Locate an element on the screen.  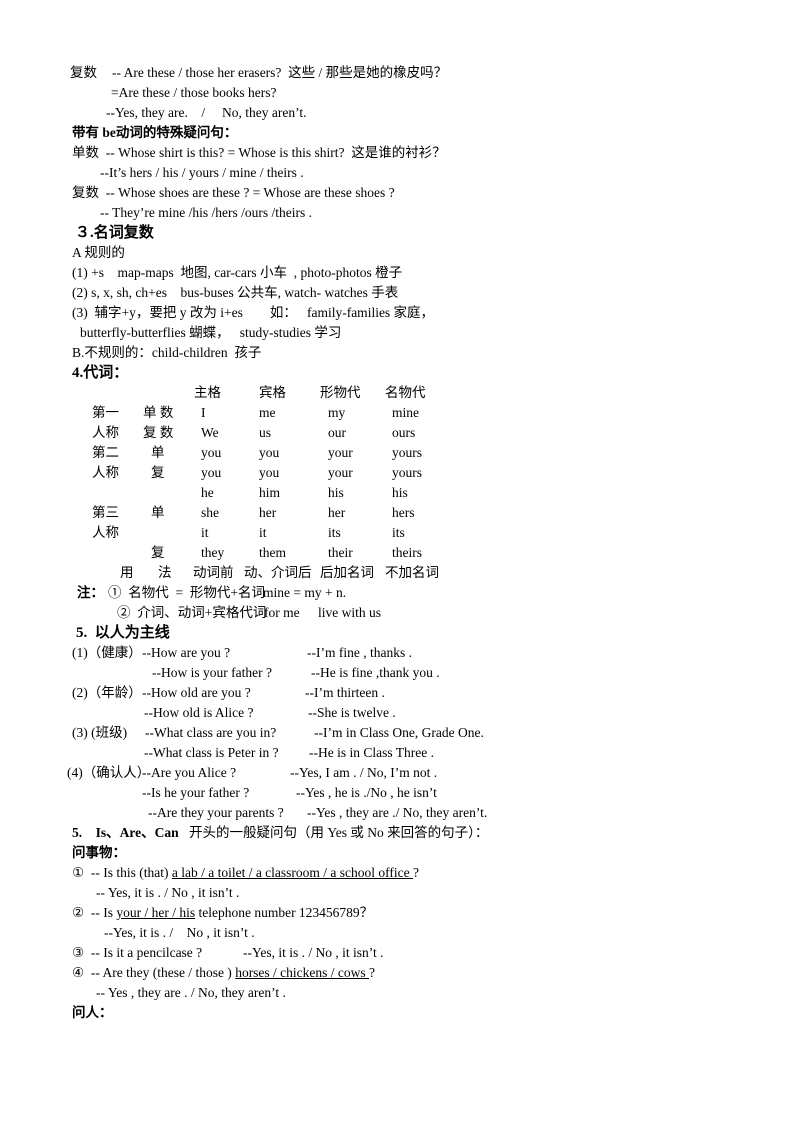
text-line: theirs is located at coordinates (407, 552).